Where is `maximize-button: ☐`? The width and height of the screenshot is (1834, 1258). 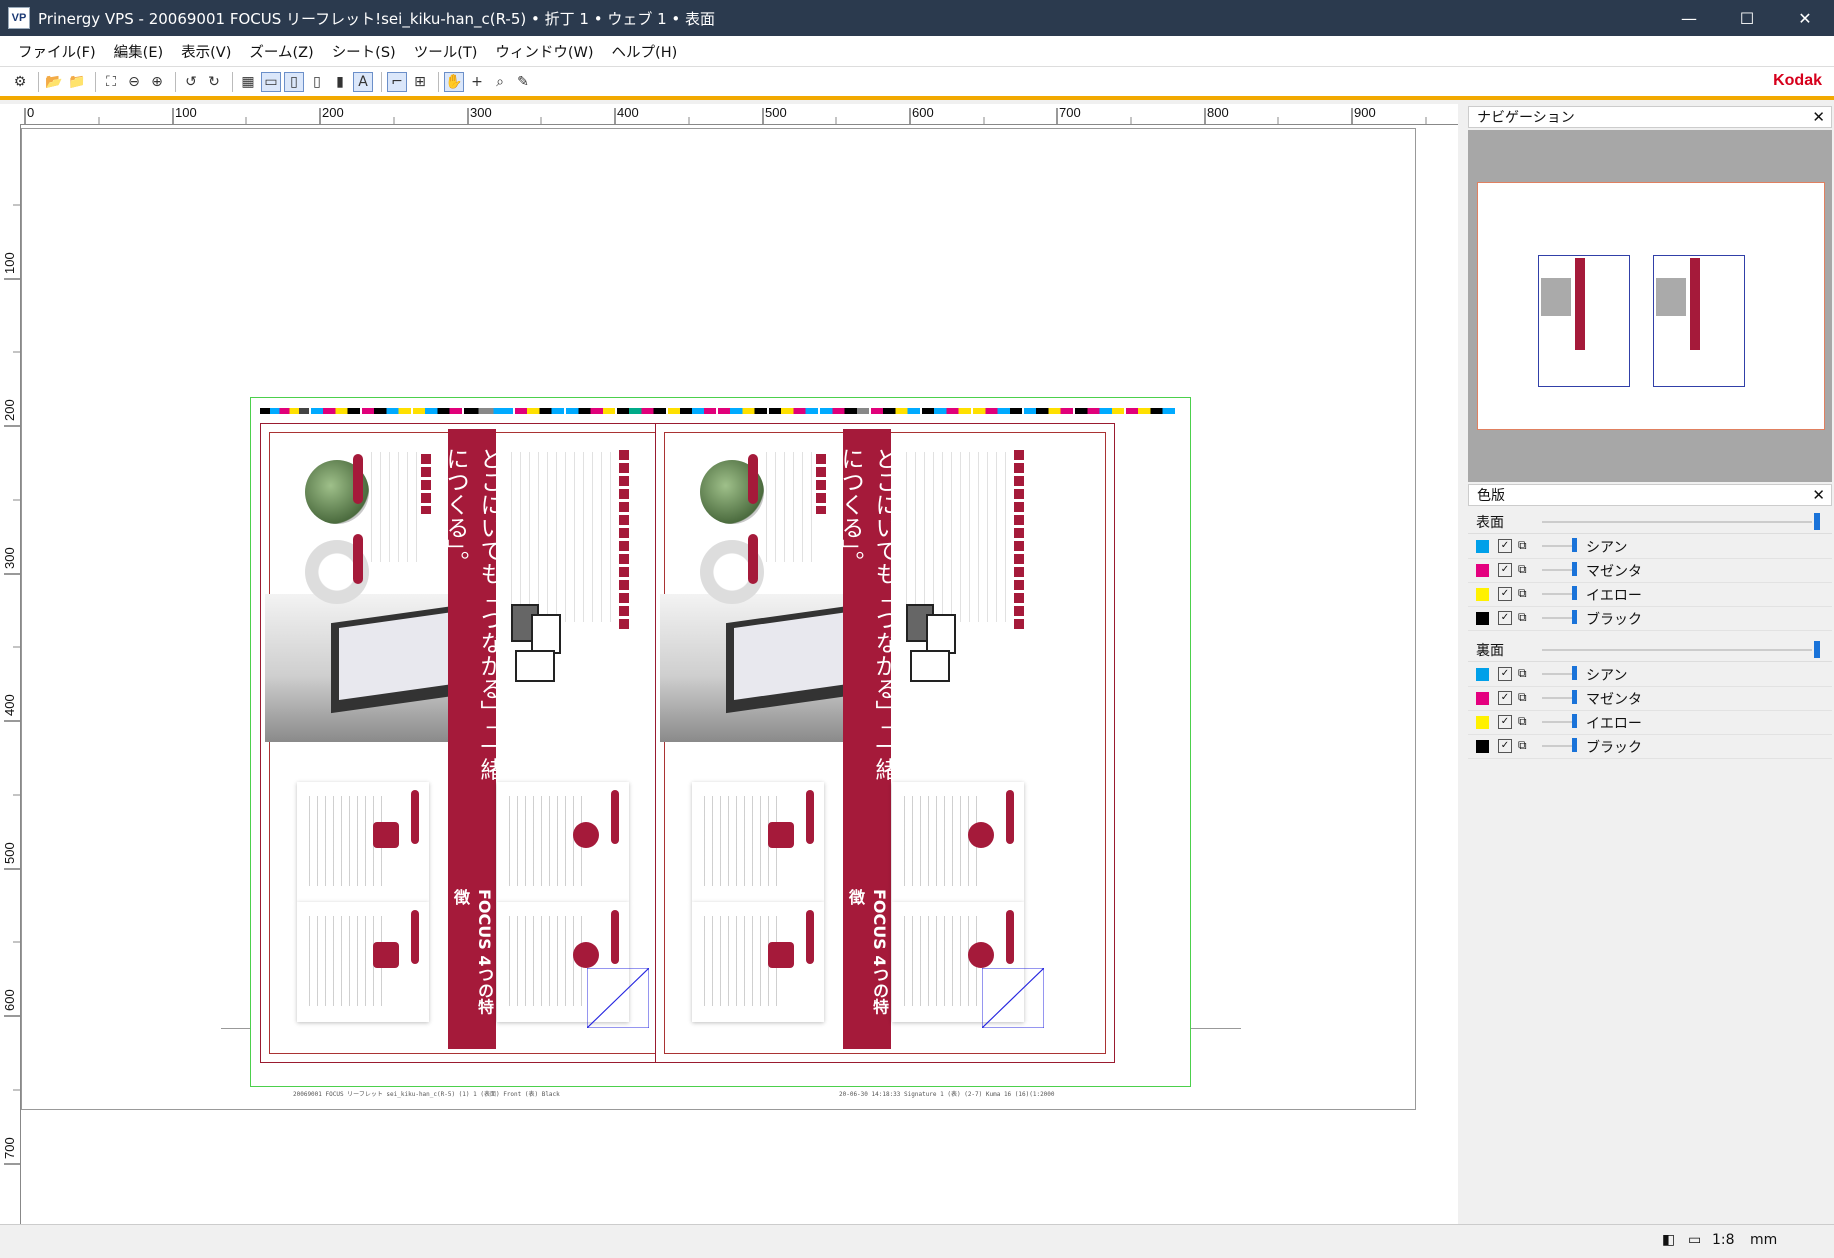
maximize-button: ☐ is located at coordinates (1747, 18).